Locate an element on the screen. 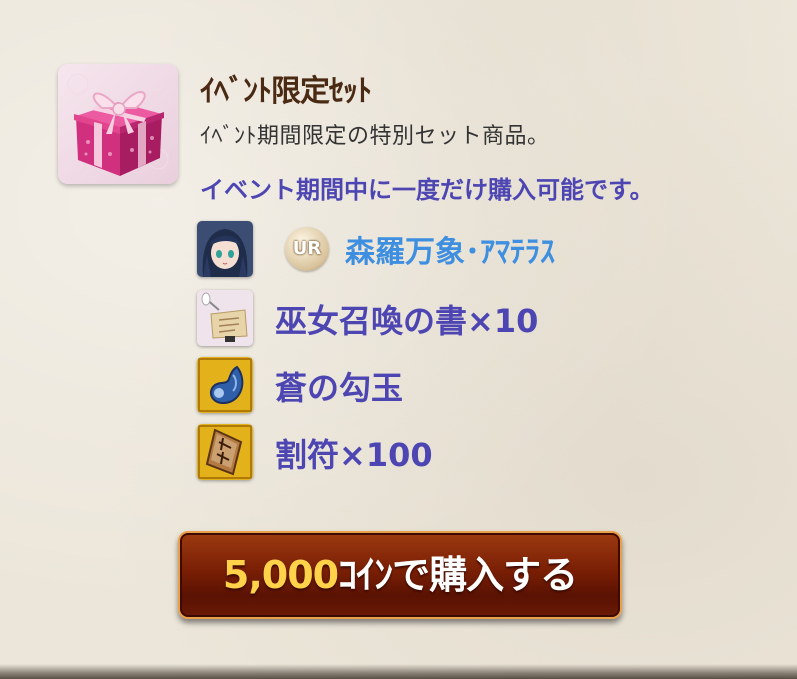 This screenshot has width=797, height=679. purchase-button: 5,000ｺｲﾝで購入する is located at coordinates (400, 575).